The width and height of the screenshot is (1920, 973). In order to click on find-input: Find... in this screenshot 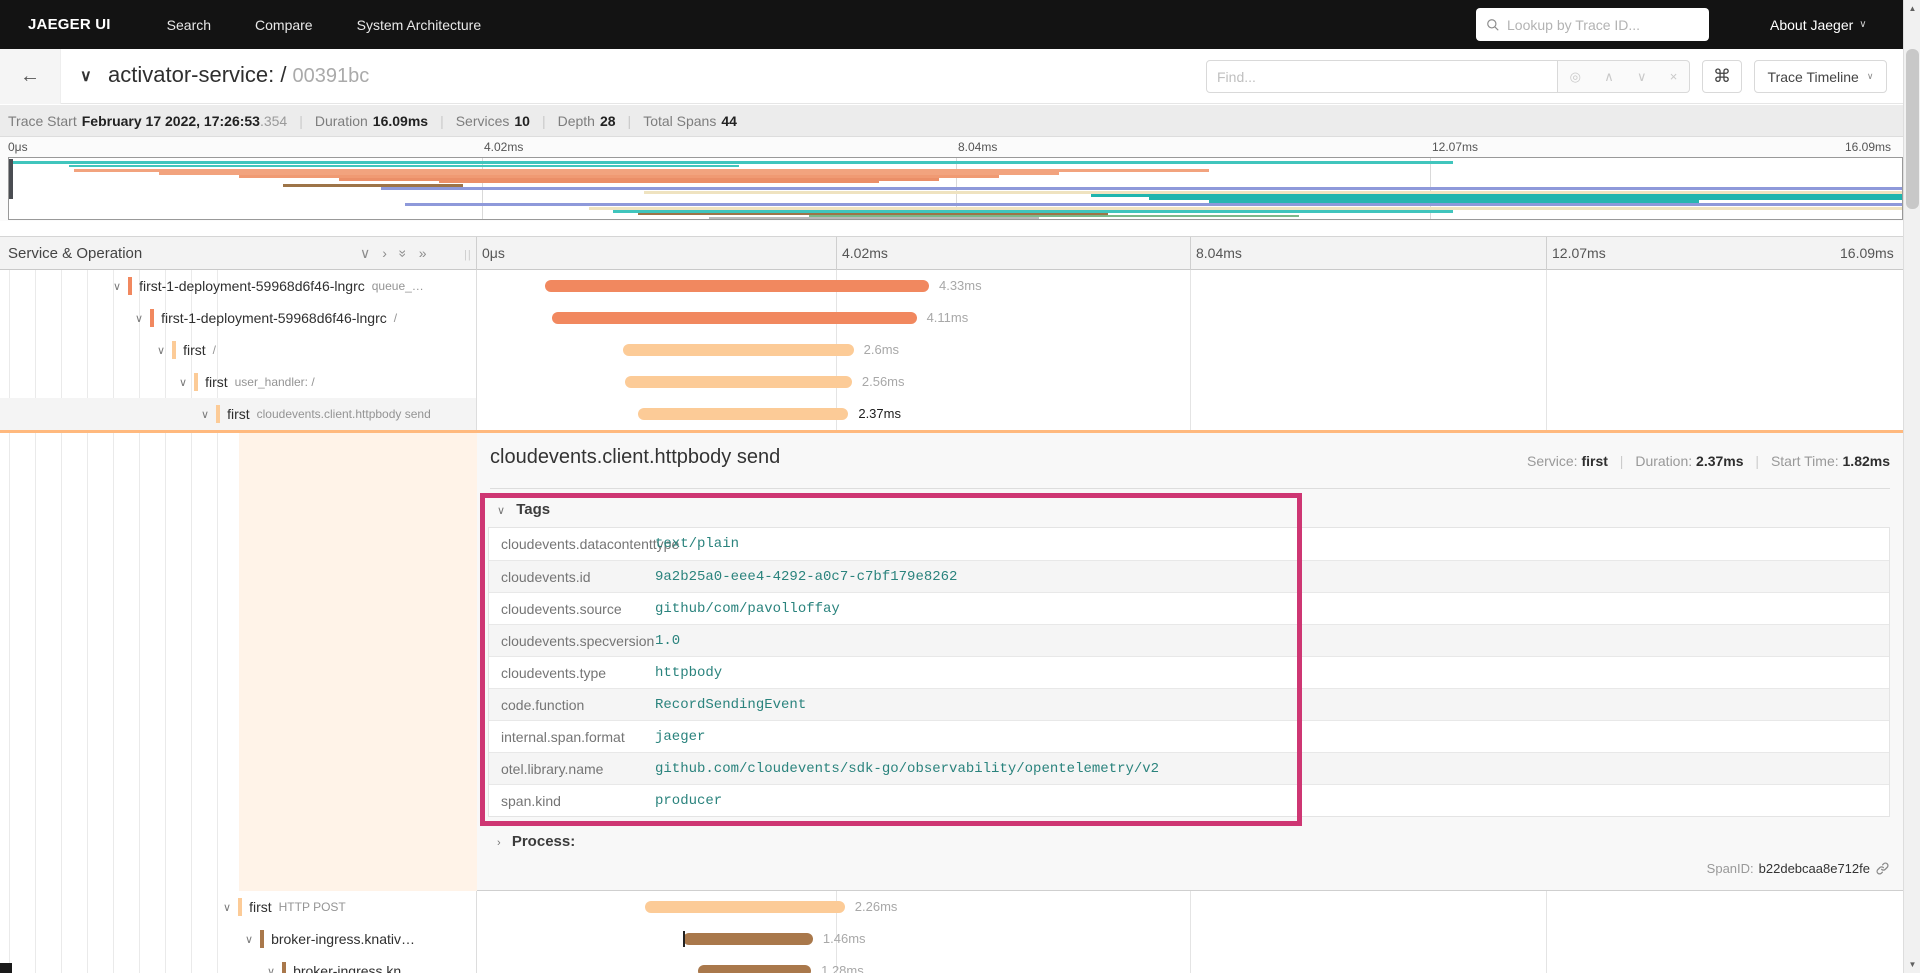, I will do `click(1382, 76)`.